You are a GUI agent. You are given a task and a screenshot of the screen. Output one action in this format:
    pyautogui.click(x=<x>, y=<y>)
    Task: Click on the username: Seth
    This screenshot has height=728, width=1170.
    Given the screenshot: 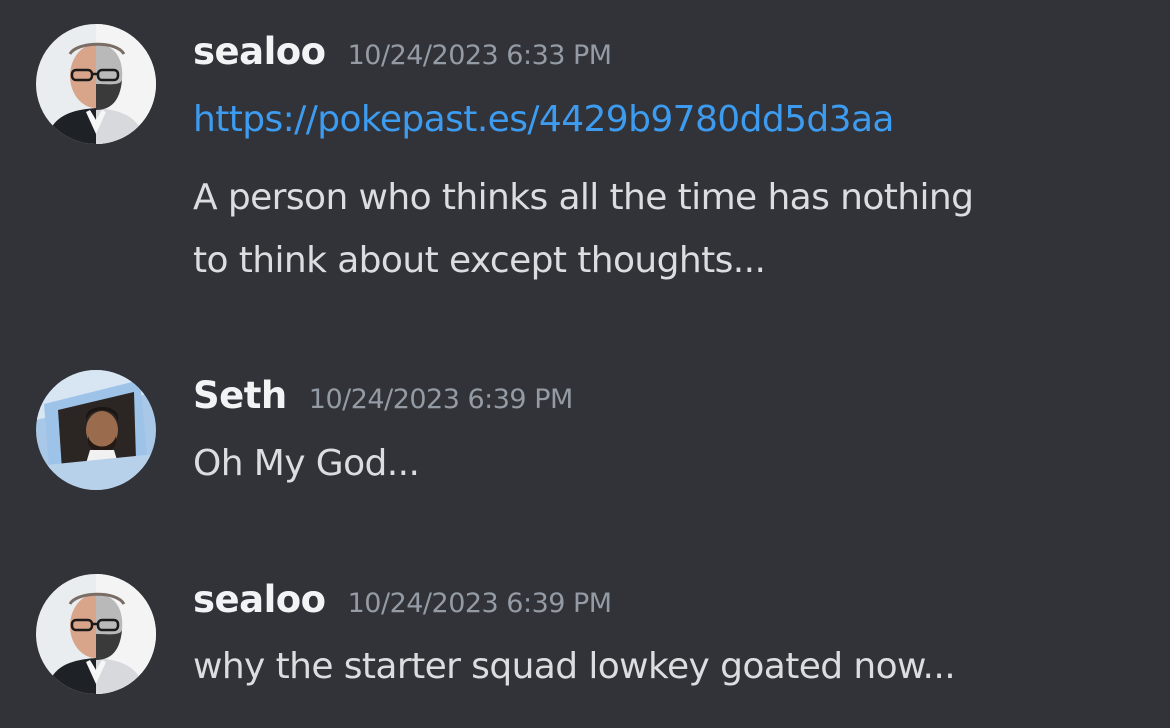 What is the action you would take?
    pyautogui.click(x=240, y=395)
    